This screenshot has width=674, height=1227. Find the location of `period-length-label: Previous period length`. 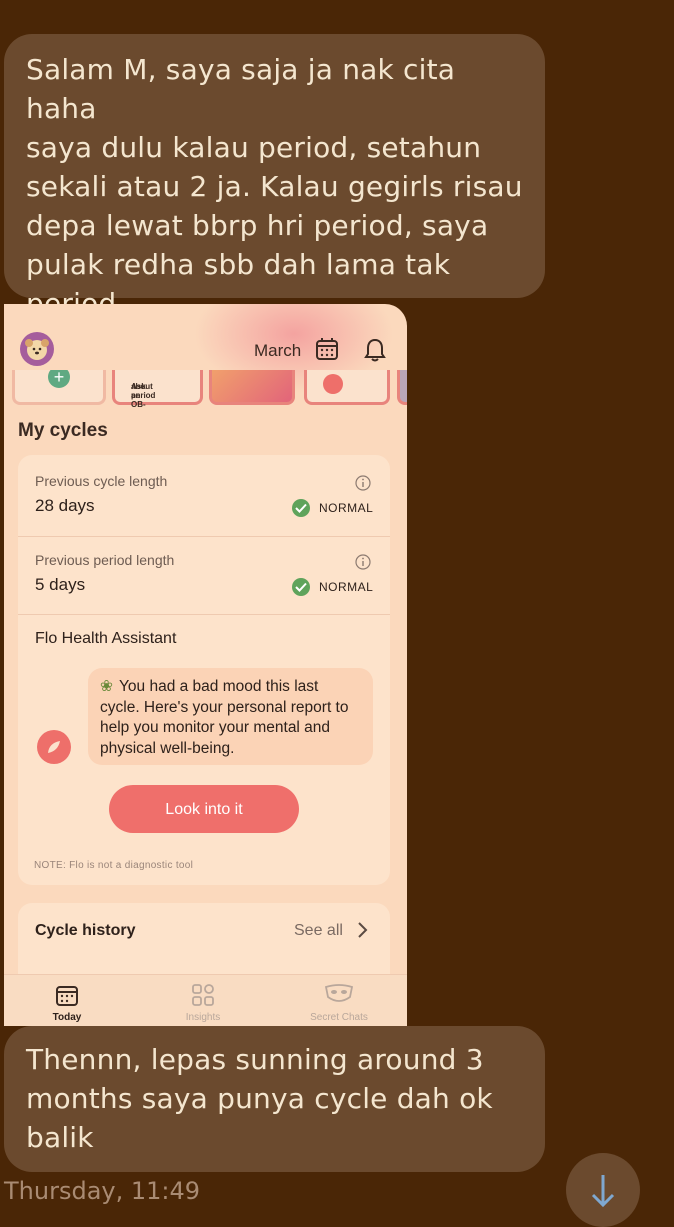

period-length-label: Previous period length is located at coordinates (105, 560).